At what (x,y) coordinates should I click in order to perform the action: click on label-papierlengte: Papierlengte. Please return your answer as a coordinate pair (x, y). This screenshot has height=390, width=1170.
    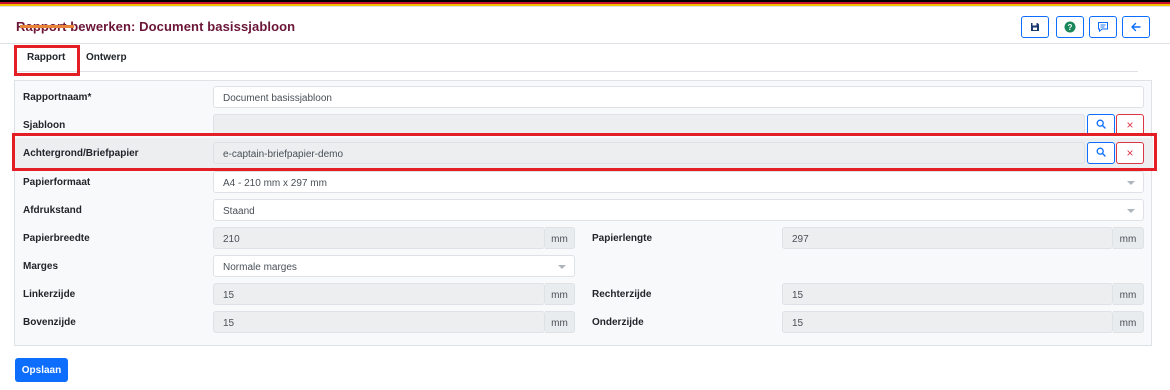
    Looking at the image, I should click on (622, 238).